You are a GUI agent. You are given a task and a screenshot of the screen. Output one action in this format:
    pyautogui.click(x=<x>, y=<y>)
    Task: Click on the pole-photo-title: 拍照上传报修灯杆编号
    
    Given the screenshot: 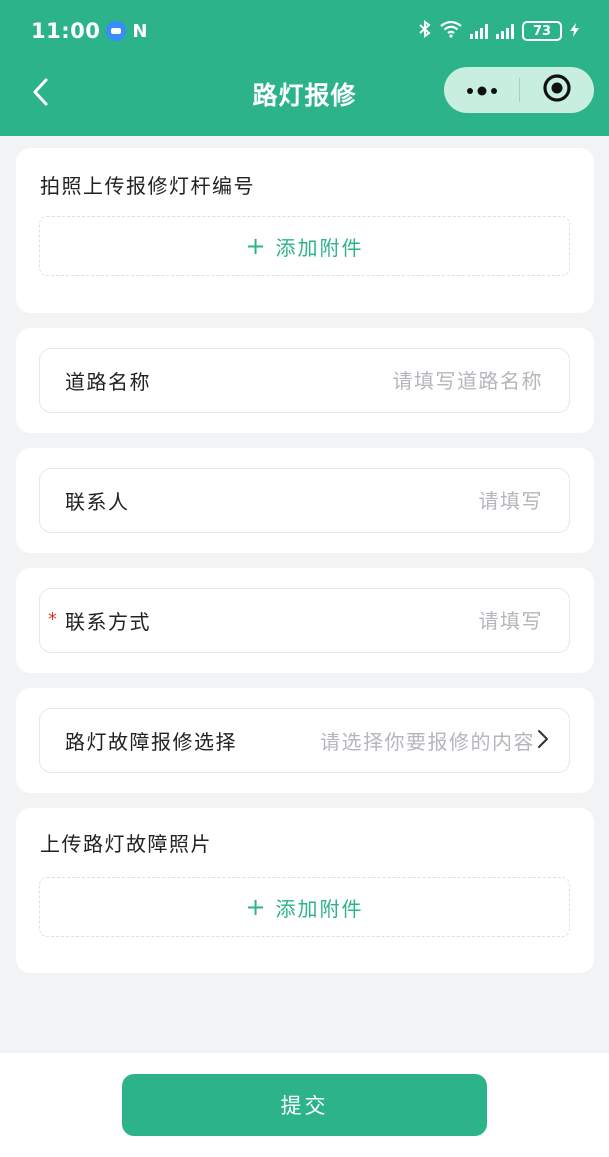 What is the action you would take?
    pyautogui.click(x=147, y=186)
    